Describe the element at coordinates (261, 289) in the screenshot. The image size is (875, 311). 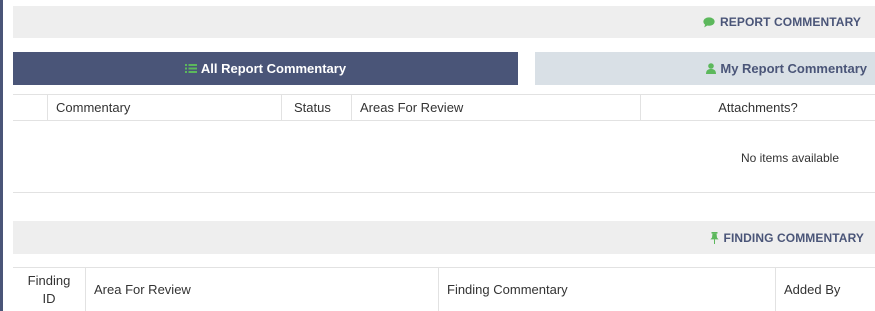
I see `column-header-area-for-review: Area For Review` at that location.